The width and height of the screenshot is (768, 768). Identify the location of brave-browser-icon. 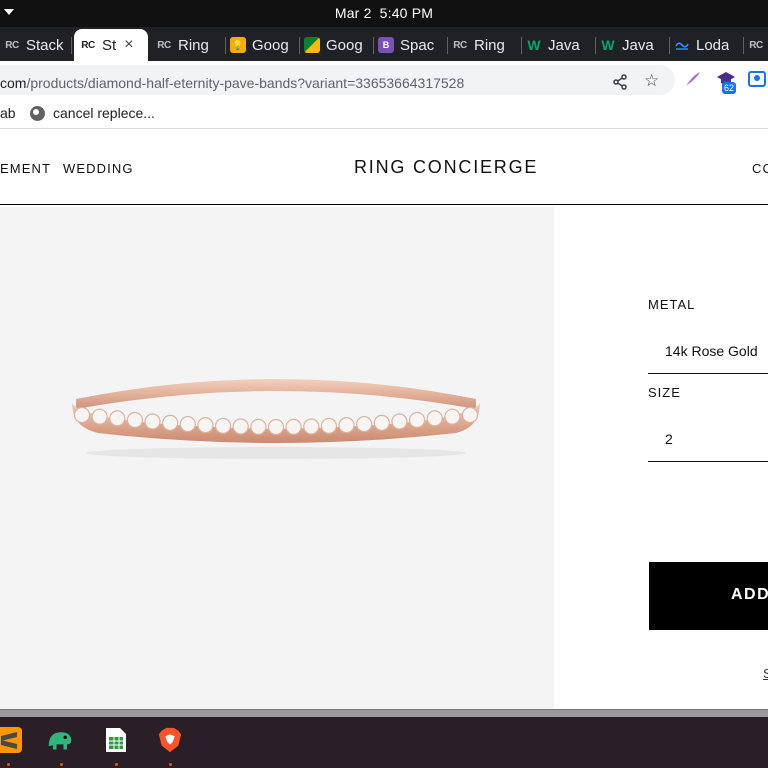
(170, 740).